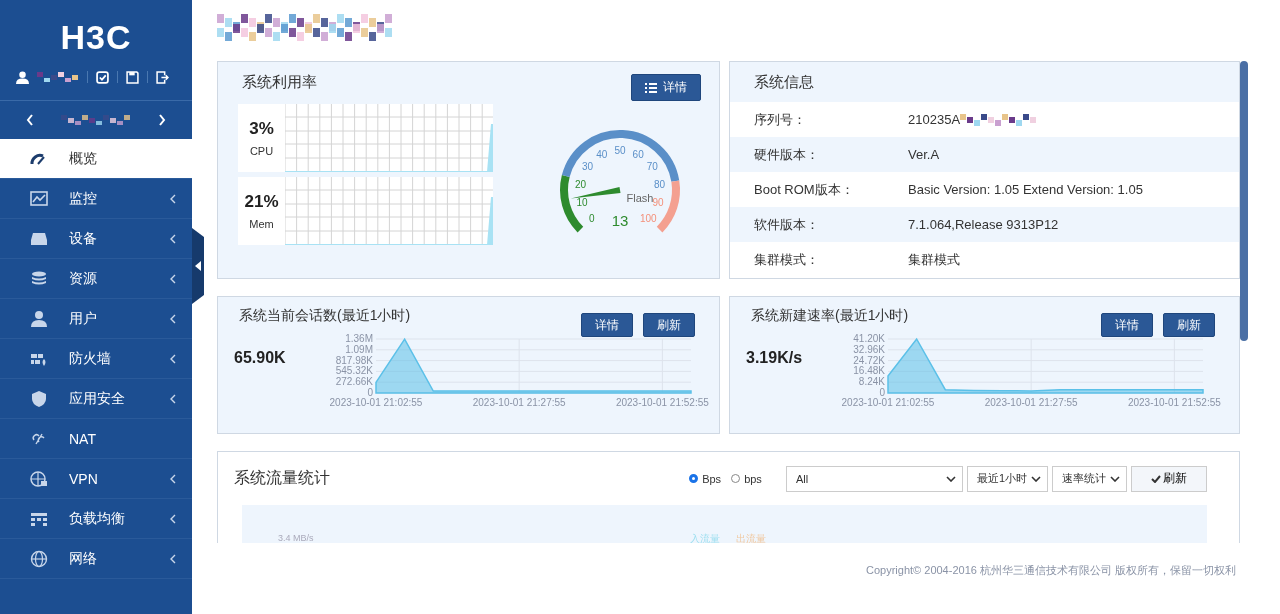 This screenshot has width=1280, height=614. Describe the element at coordinates (261, 151) in the screenshot. I see `usage-label: CPU` at that location.